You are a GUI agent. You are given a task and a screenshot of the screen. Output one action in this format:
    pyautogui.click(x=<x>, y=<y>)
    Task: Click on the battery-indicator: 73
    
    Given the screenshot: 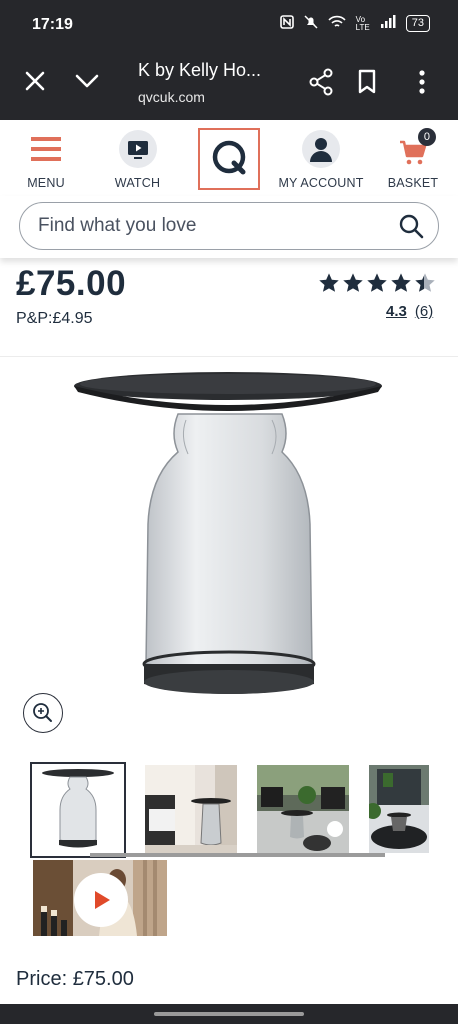 What is the action you would take?
    pyautogui.click(x=417, y=23)
    